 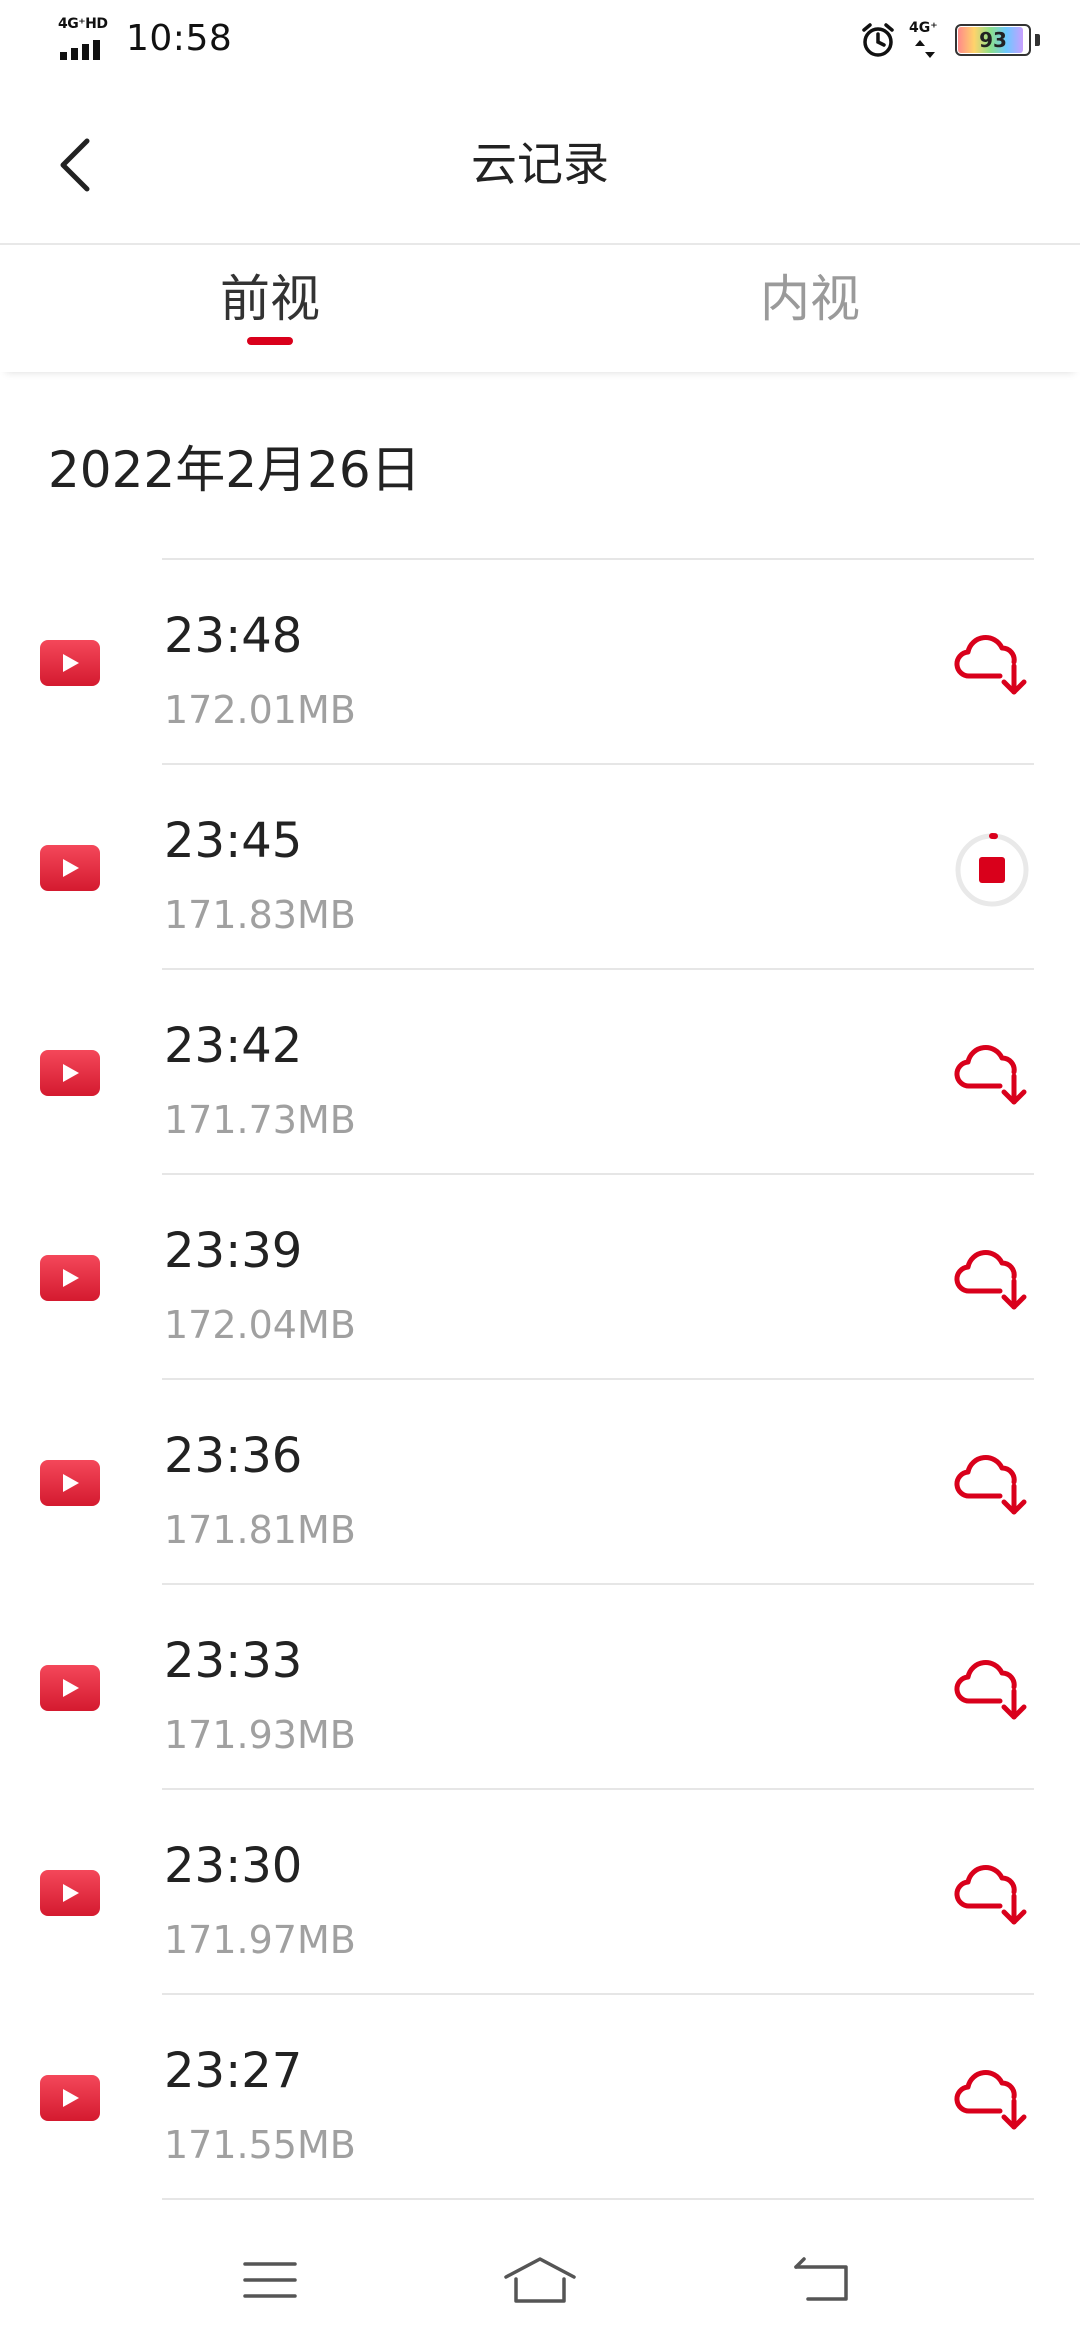 What do you see at coordinates (540, 550) in the screenshot?
I see `record-row: 143.40MB` at bounding box center [540, 550].